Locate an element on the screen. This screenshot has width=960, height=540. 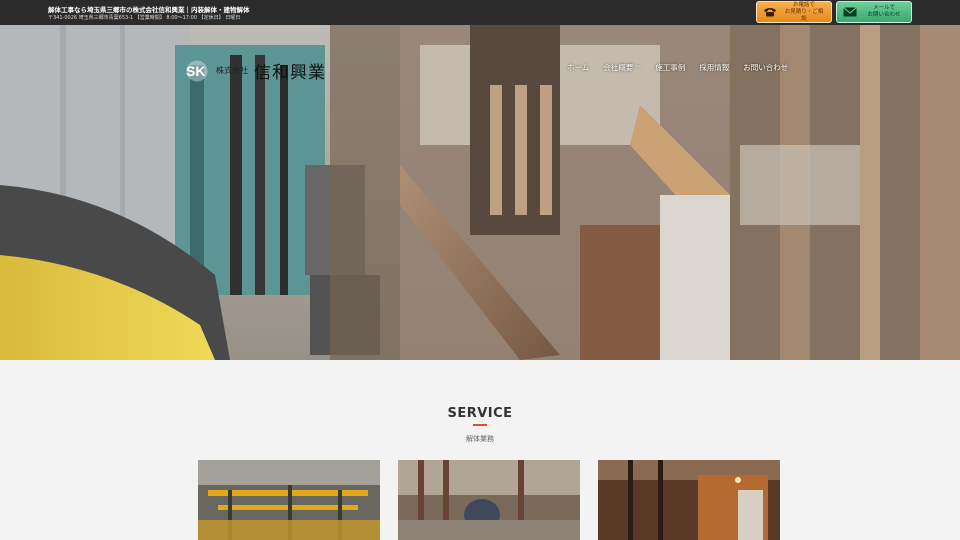
nav-item-works: 施工事例 is located at coordinates (670, 67).